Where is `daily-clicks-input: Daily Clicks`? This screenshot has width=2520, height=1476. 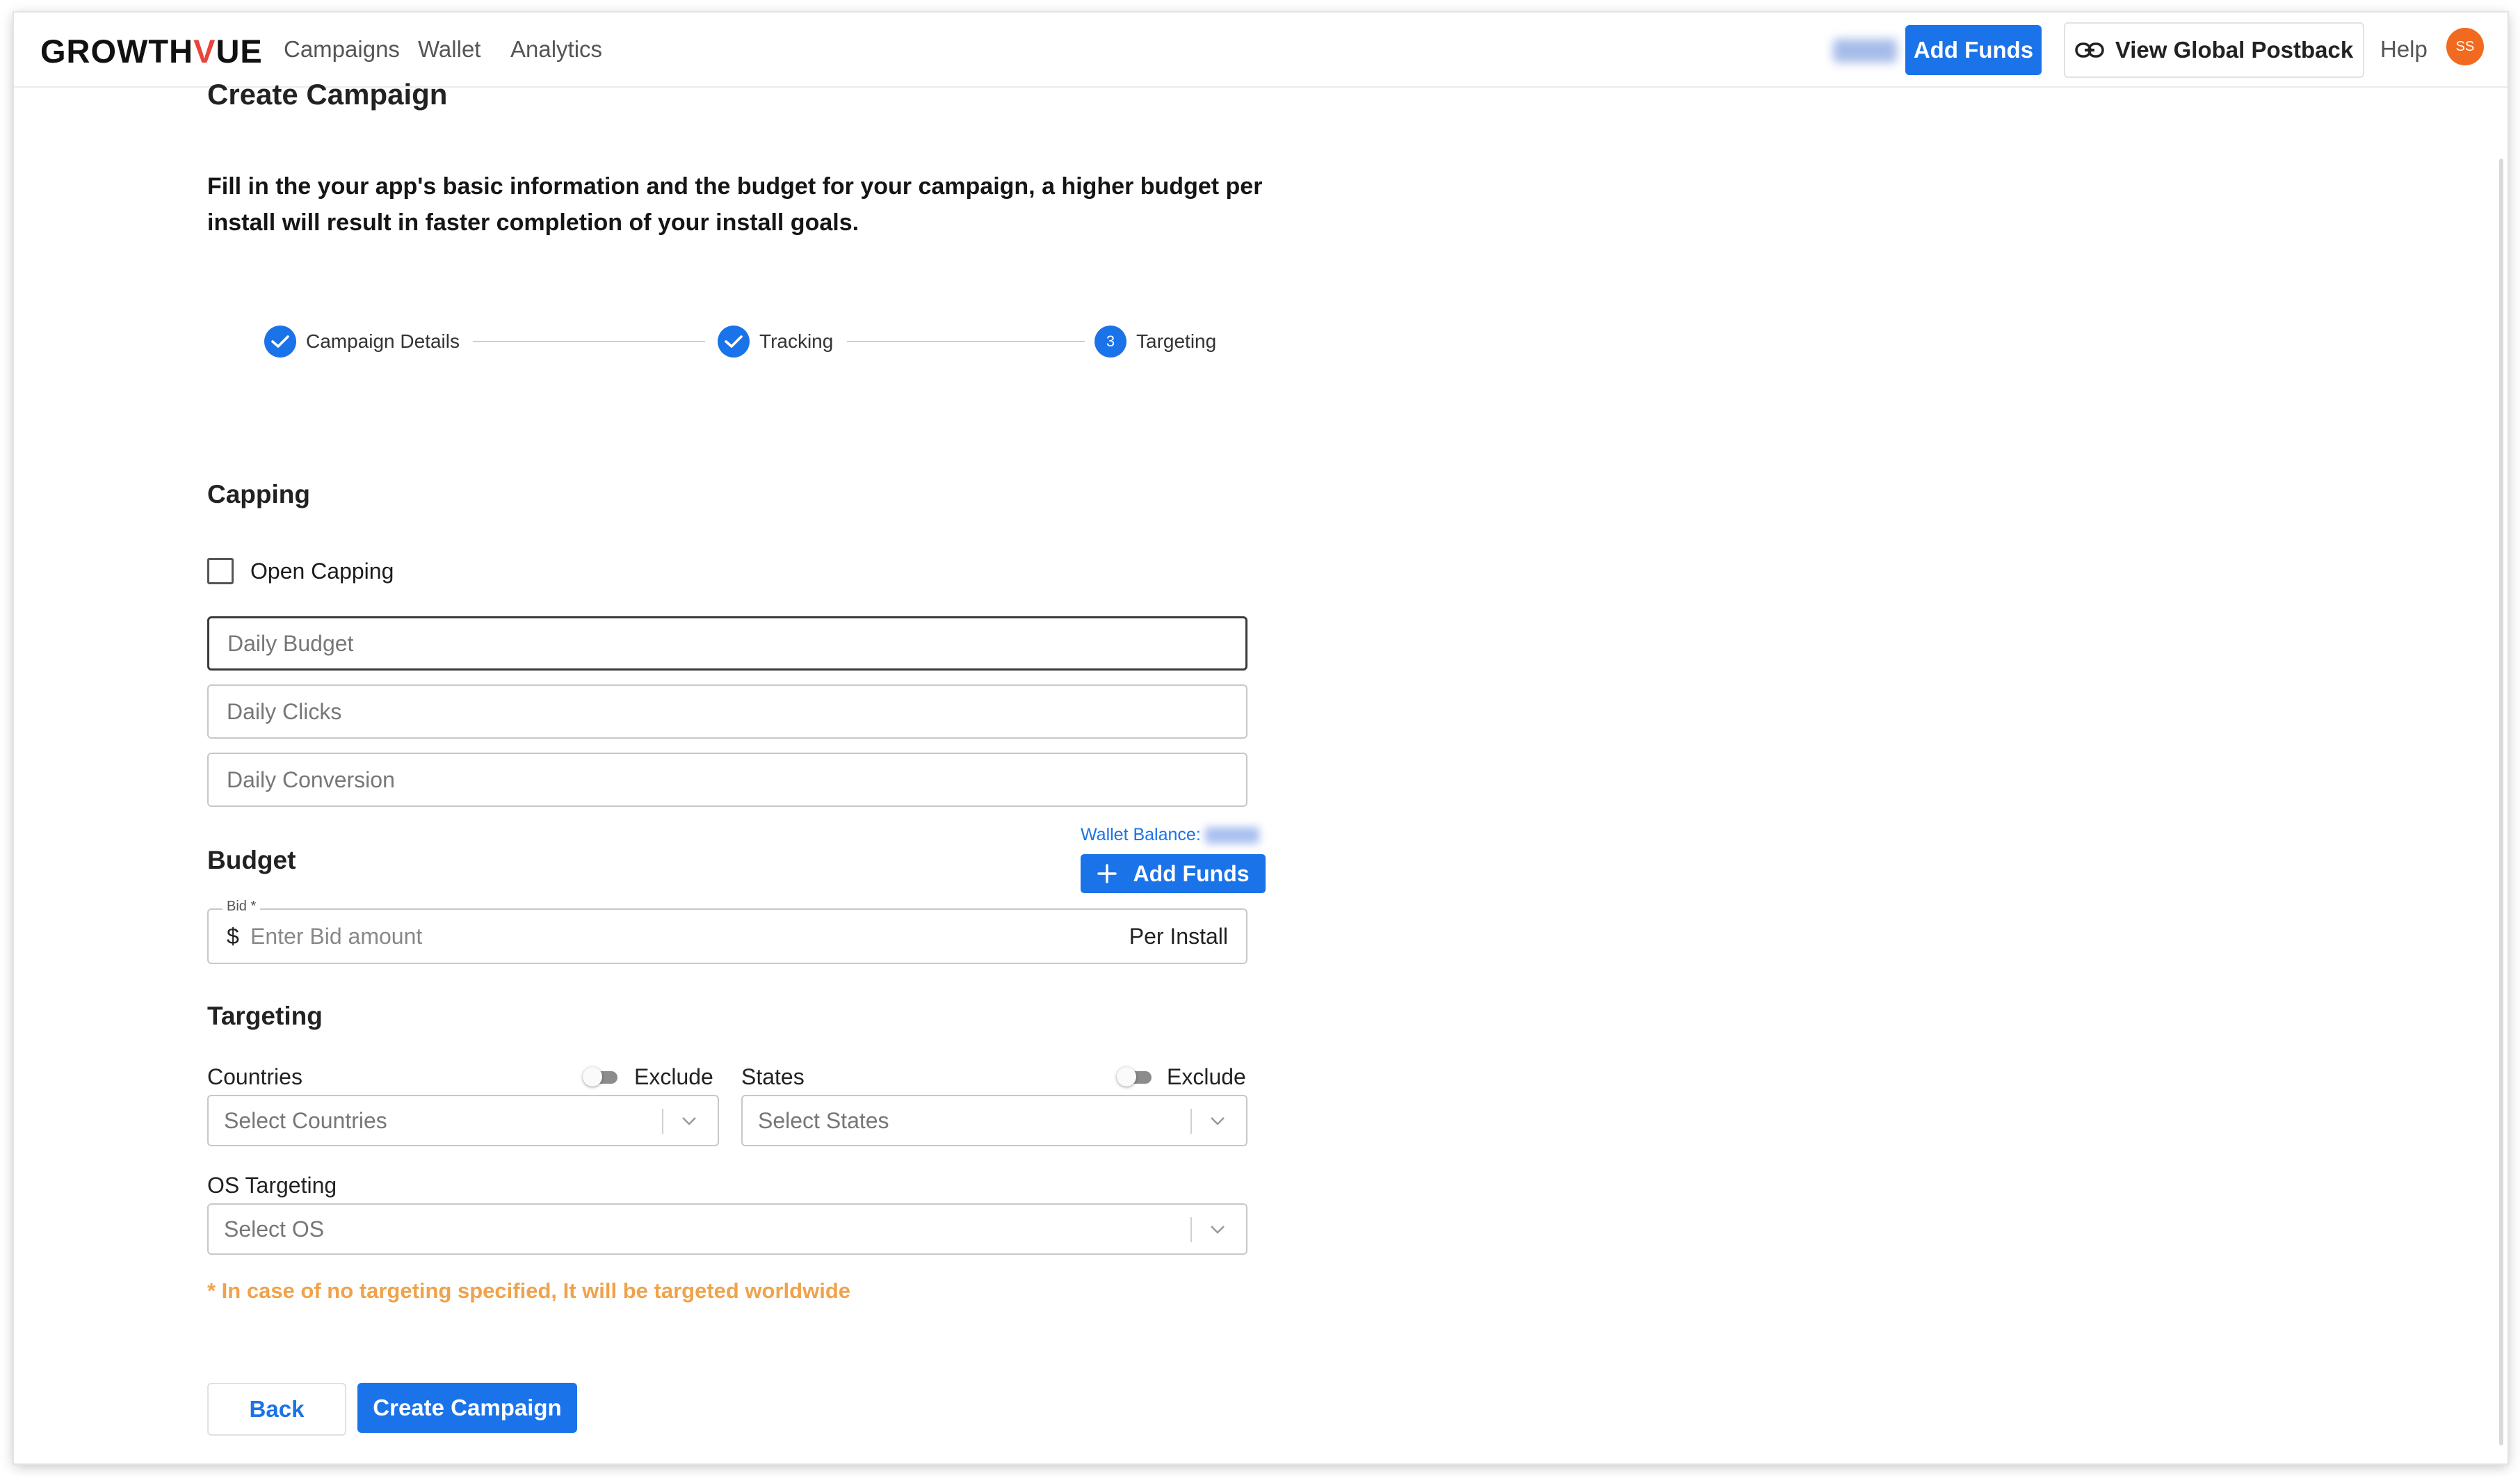
daily-clicks-input: Daily Clicks is located at coordinates (727, 711).